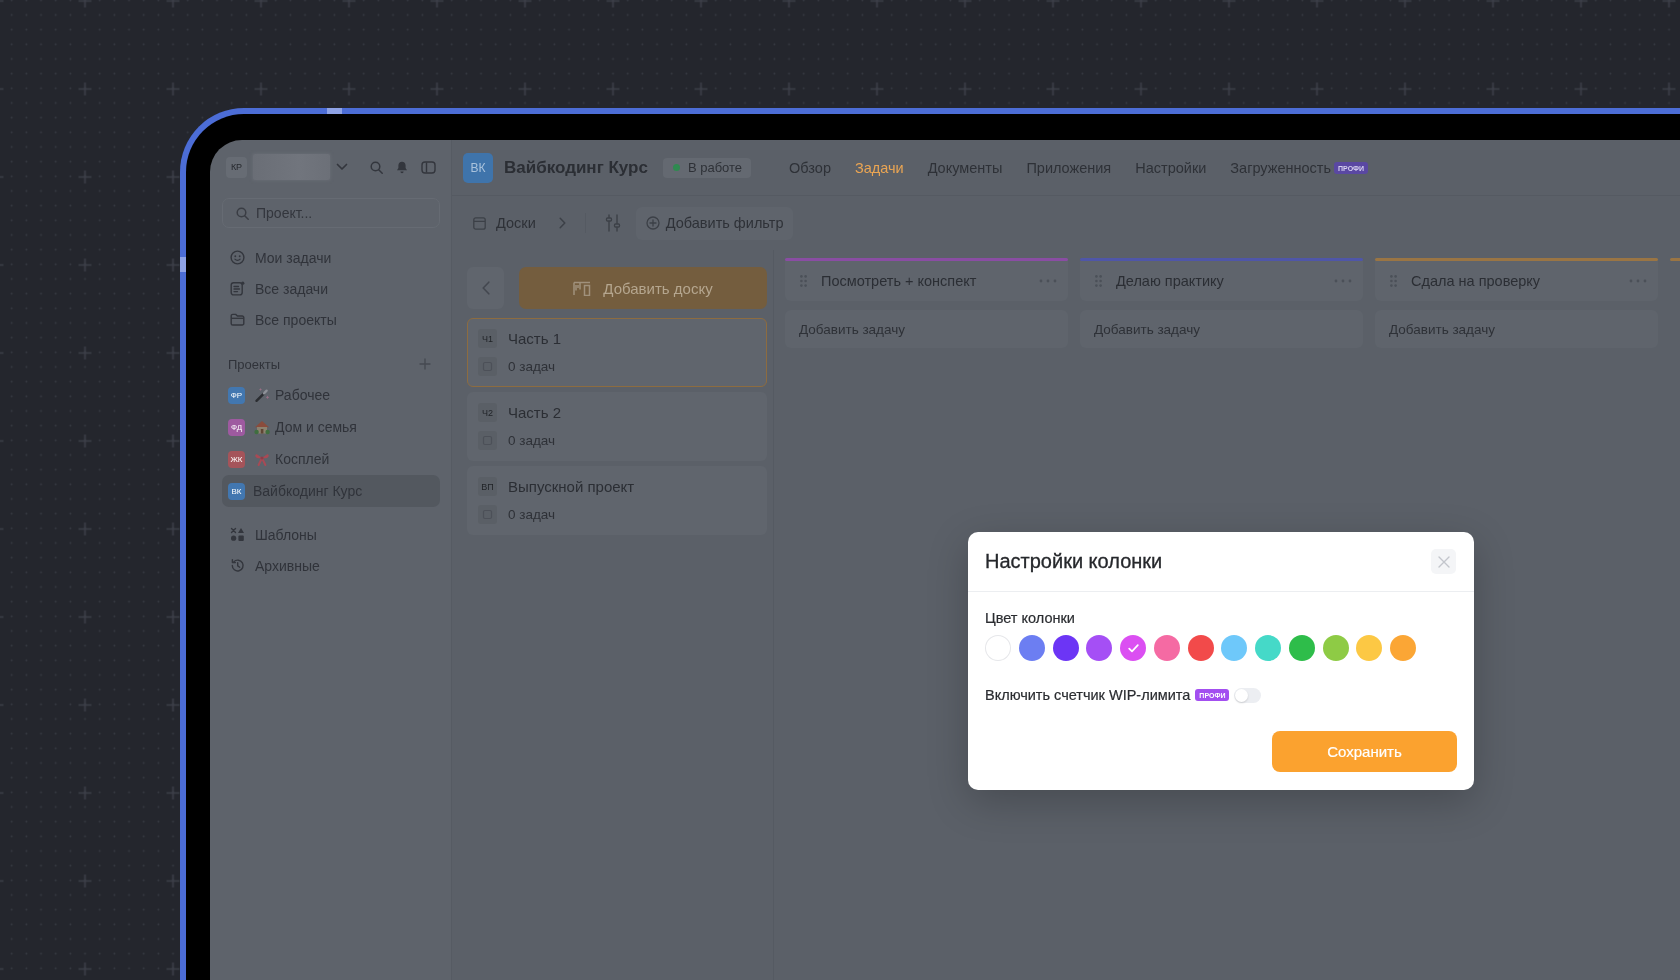  I want to click on back-button, so click(485, 288).